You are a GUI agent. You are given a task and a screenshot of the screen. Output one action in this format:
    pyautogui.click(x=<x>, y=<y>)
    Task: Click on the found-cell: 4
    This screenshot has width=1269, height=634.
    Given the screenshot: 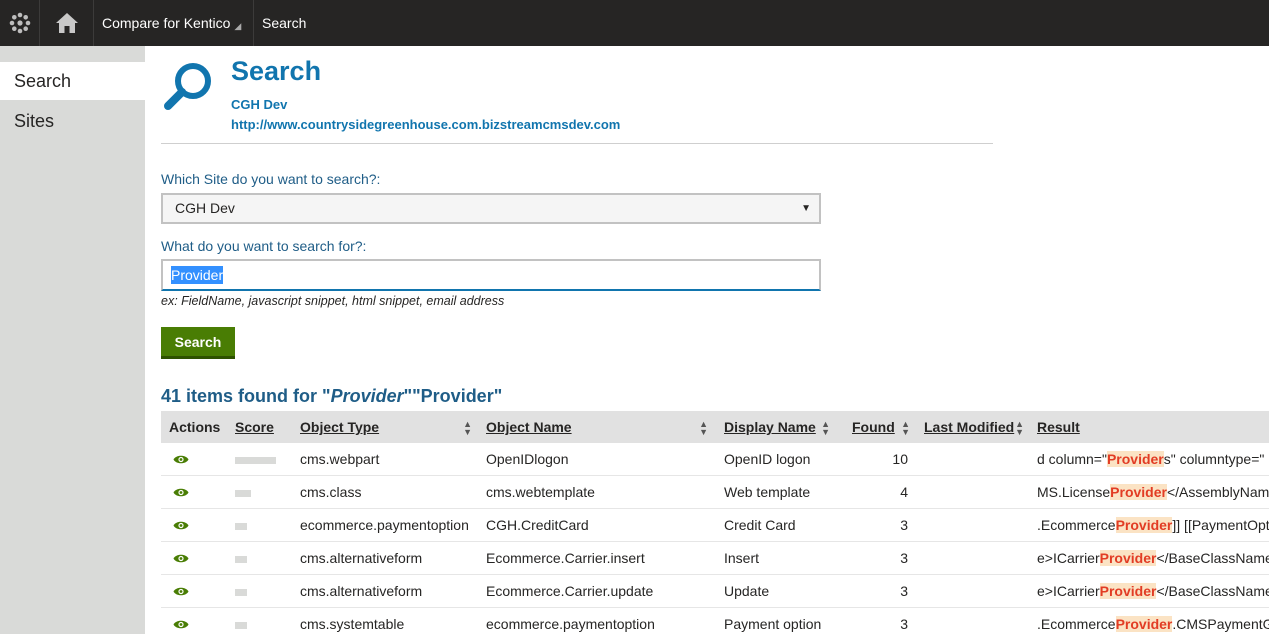 What is the action you would take?
    pyautogui.click(x=904, y=492)
    